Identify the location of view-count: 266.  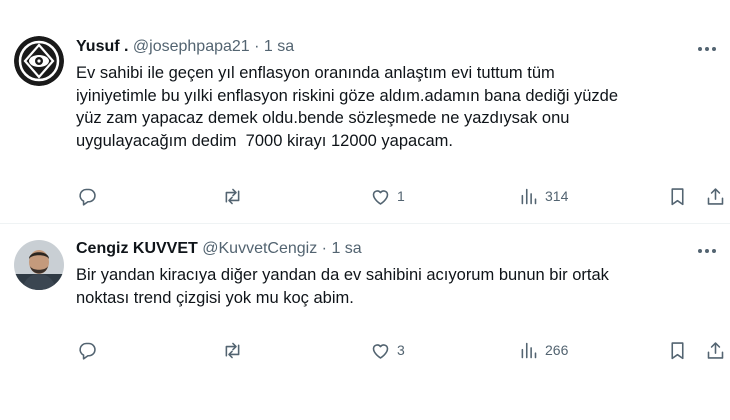
(557, 350).